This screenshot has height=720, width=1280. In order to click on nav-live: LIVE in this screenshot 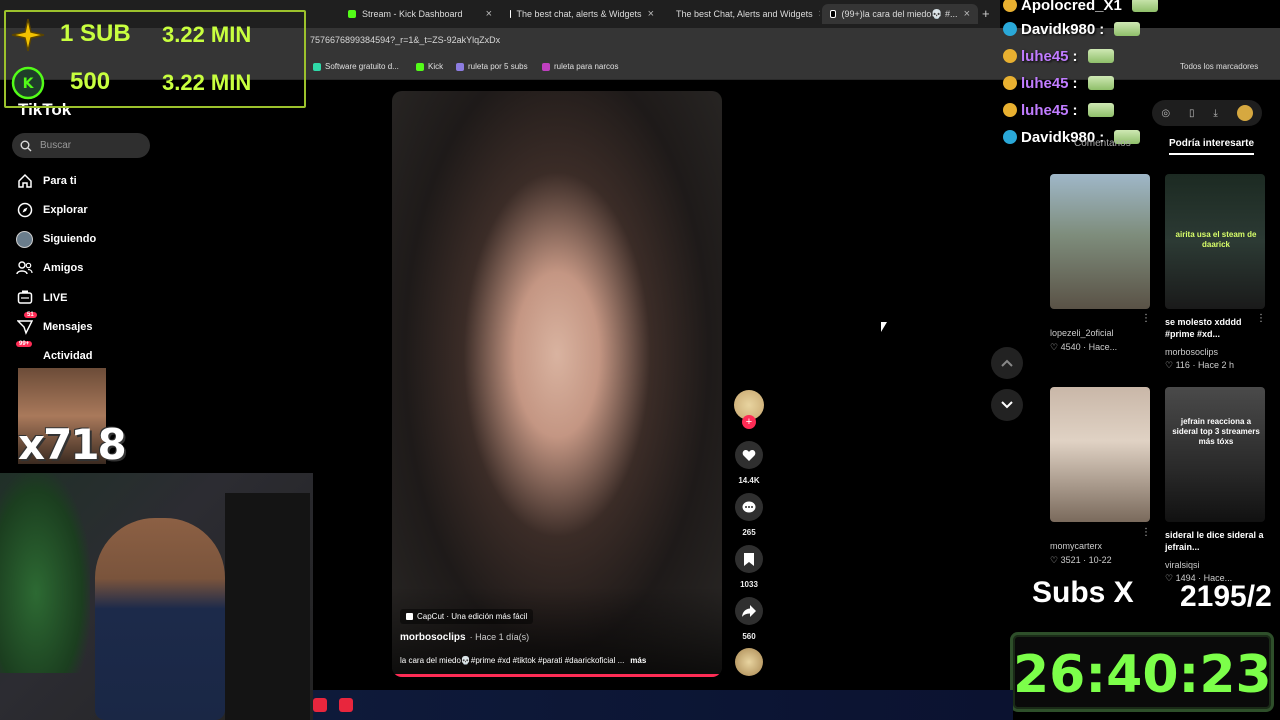, I will do `click(41, 298)`.